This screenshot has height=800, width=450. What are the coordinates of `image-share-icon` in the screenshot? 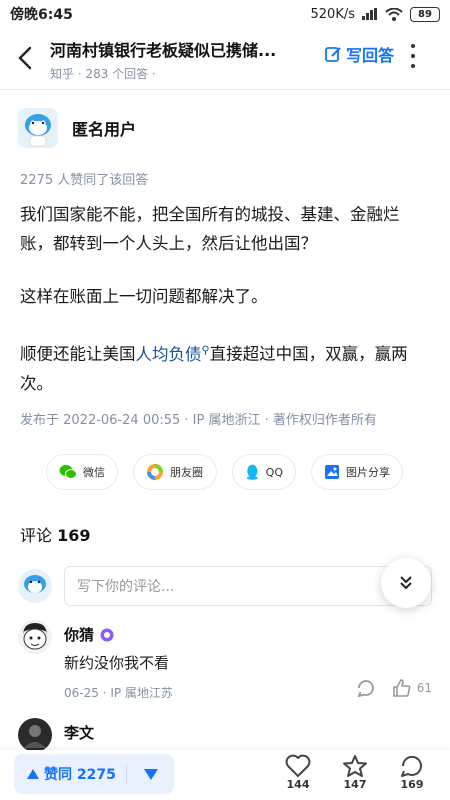 It's located at (332, 472).